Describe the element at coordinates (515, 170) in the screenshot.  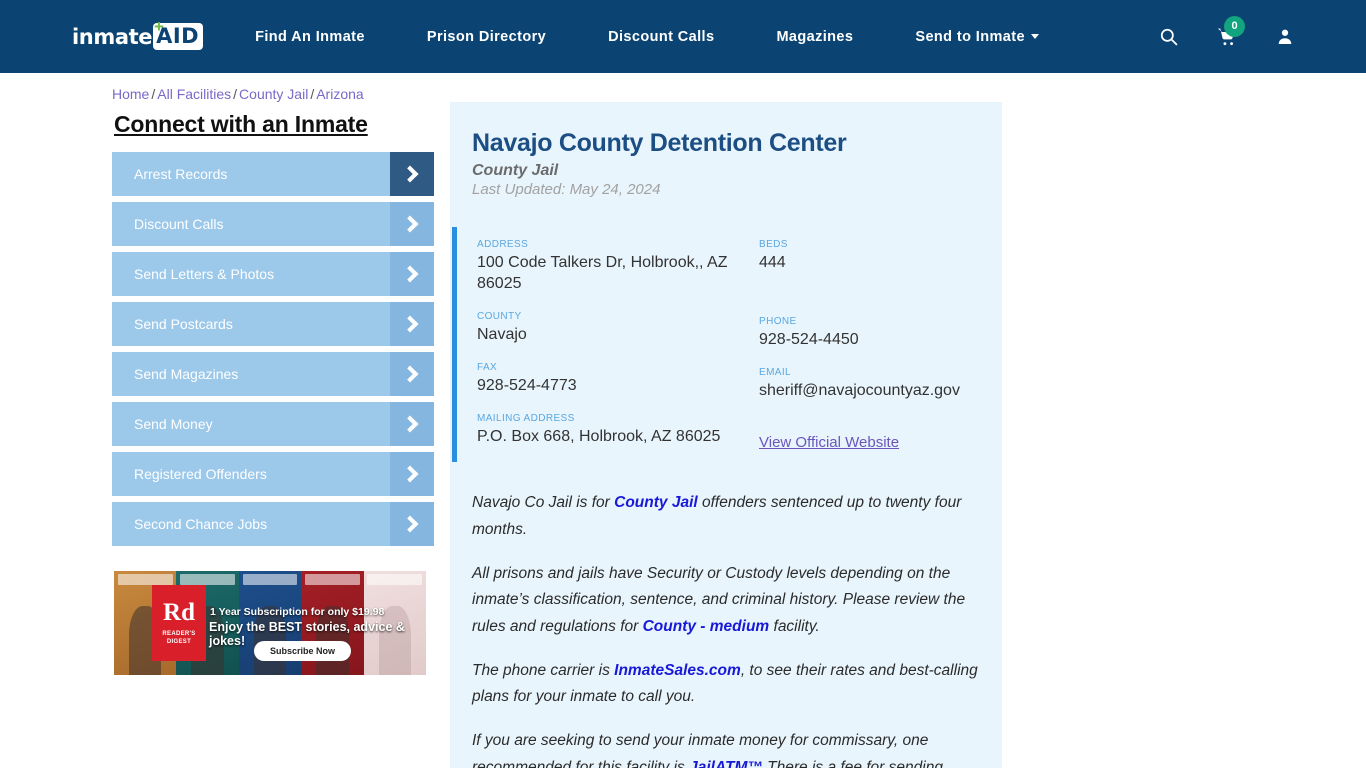
I see `facility-type: County Jail` at that location.